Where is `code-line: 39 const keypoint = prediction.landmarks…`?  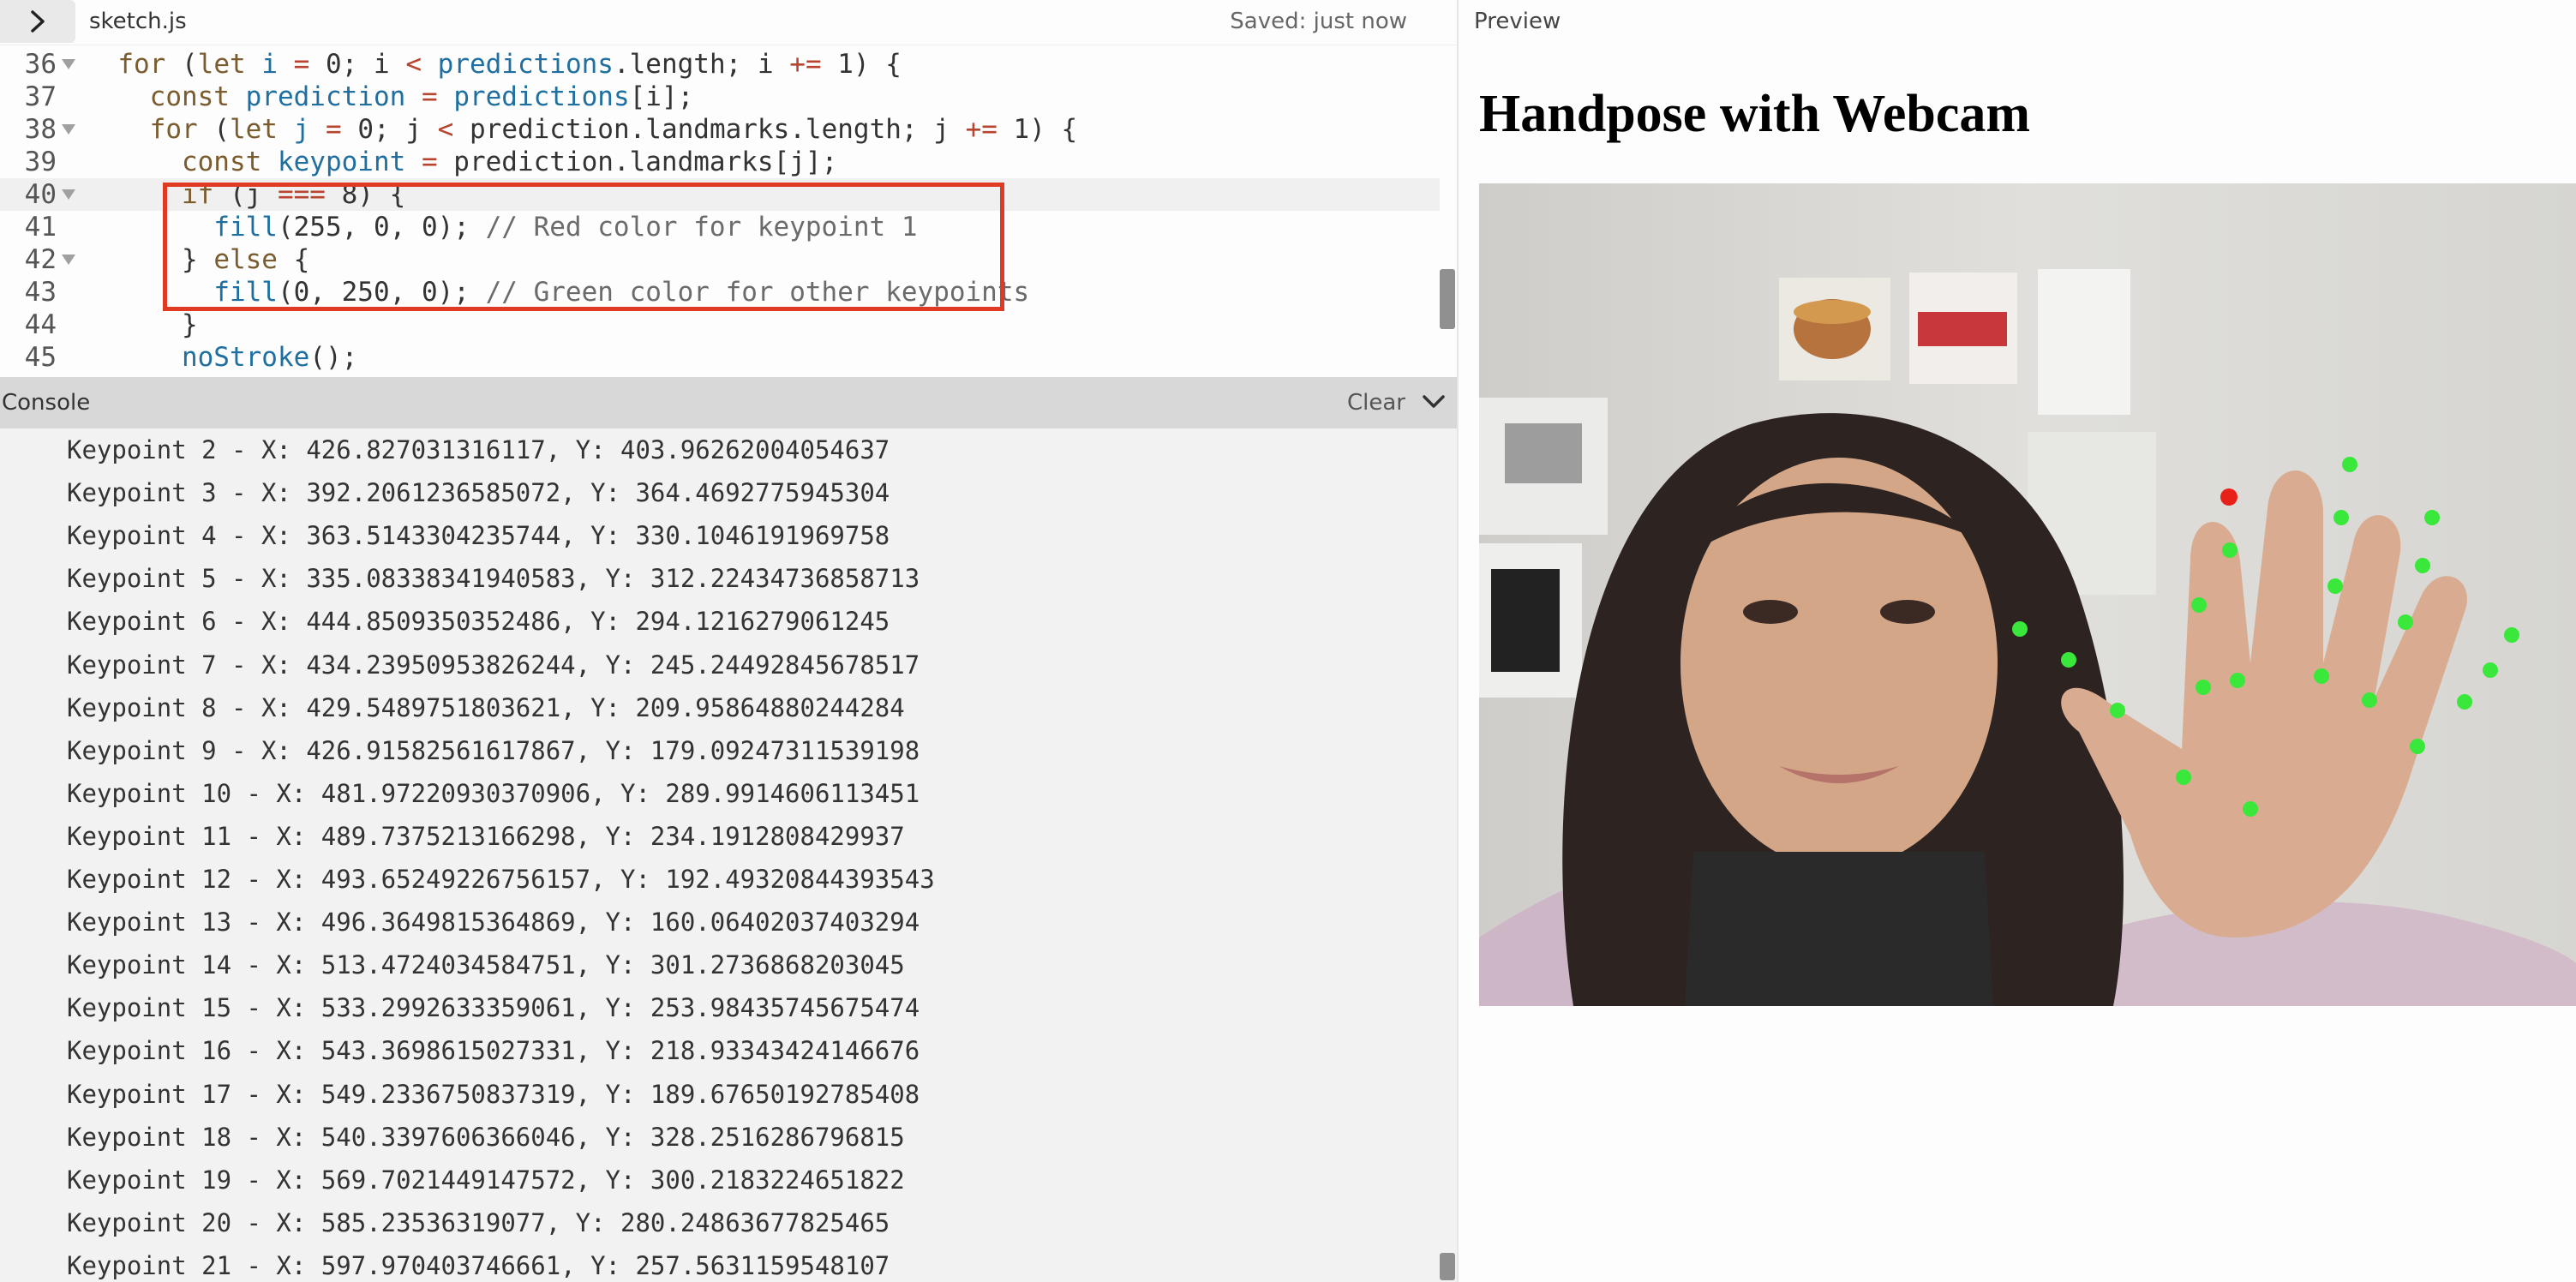 code-line: 39 const keypoint = prediction.landmarks… is located at coordinates (720, 162).